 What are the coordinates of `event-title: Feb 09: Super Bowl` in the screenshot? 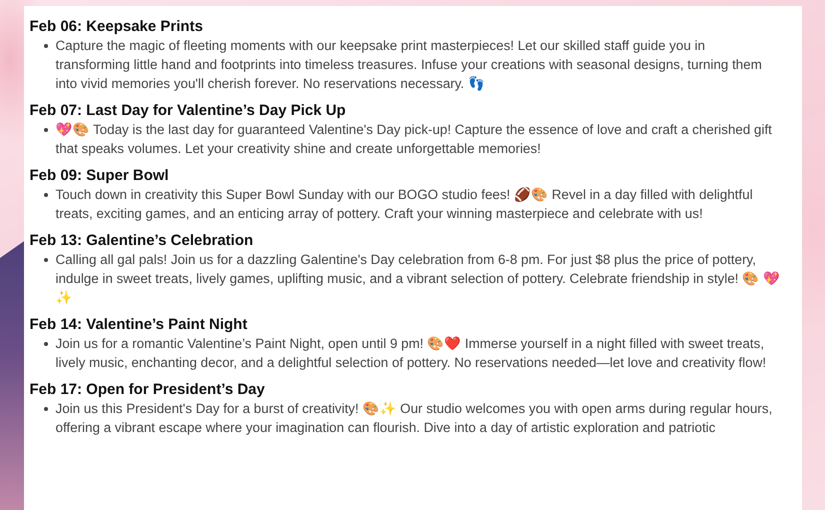 It's located at (100, 175).